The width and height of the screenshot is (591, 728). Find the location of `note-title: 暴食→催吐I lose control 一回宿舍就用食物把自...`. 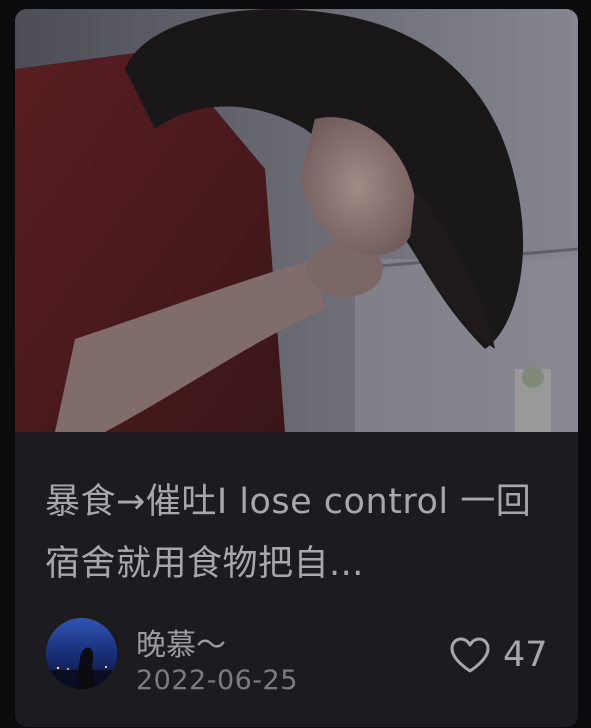

note-title: 暴食→催吐I lose control 一回宿舍就用食物把自... is located at coordinates (297, 533).